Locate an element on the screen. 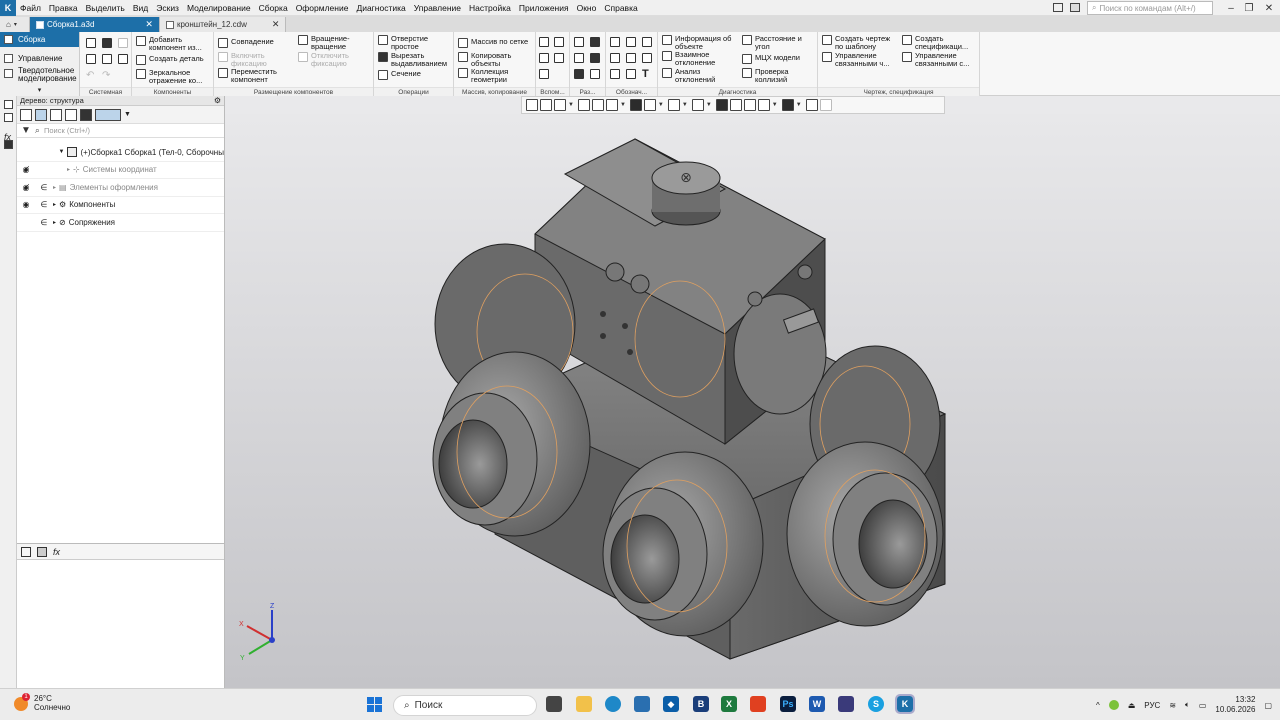  rotate-rotate-button: Вращение-вращение is located at coordinates (334, 42).